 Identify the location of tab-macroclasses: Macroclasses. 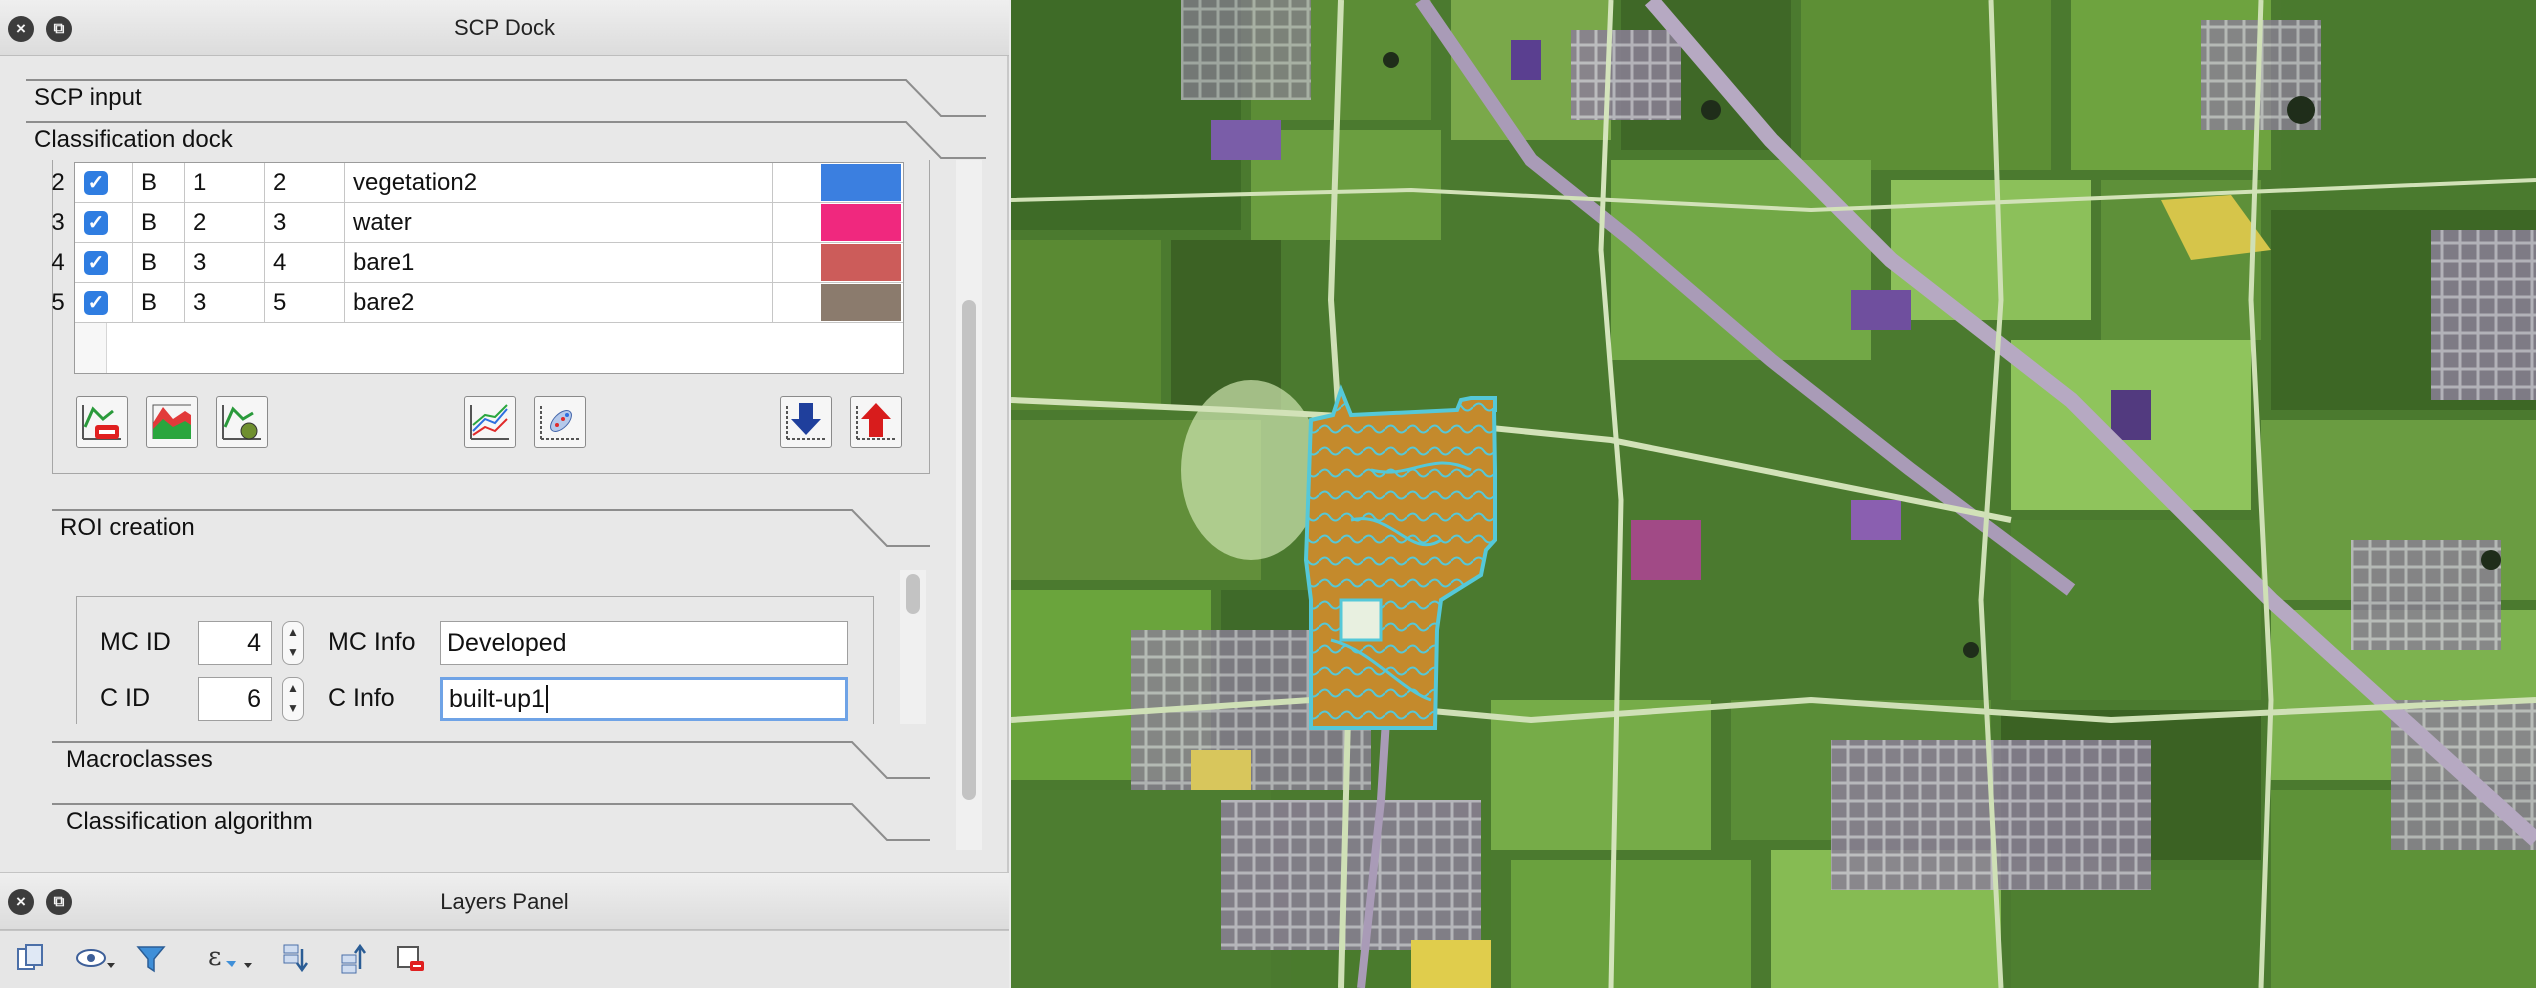
(491, 760).